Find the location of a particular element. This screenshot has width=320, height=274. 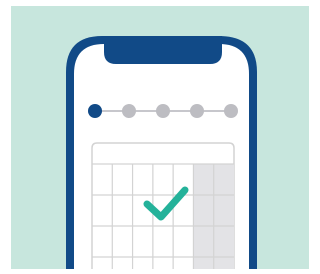

step-dot-active is located at coordinates (95, 111).